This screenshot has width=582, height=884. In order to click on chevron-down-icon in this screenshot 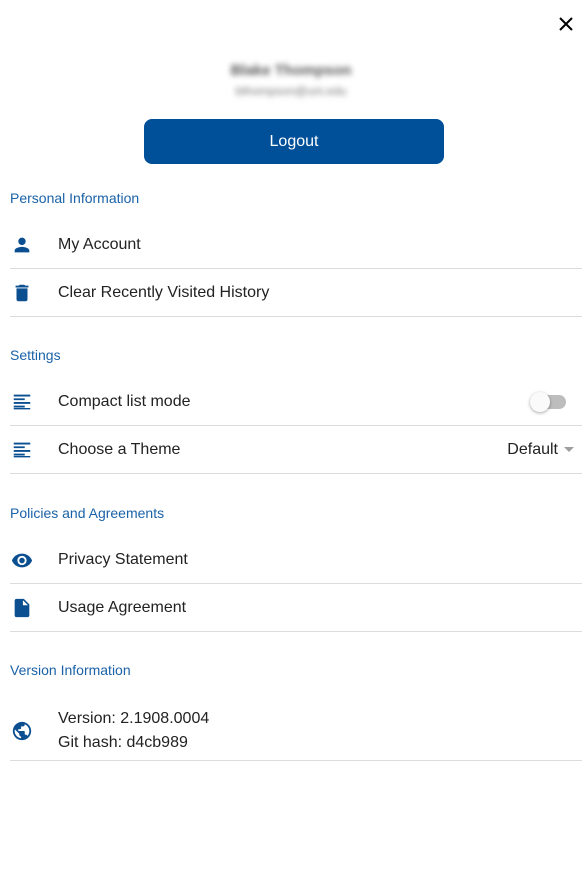, I will do `click(569, 449)`.